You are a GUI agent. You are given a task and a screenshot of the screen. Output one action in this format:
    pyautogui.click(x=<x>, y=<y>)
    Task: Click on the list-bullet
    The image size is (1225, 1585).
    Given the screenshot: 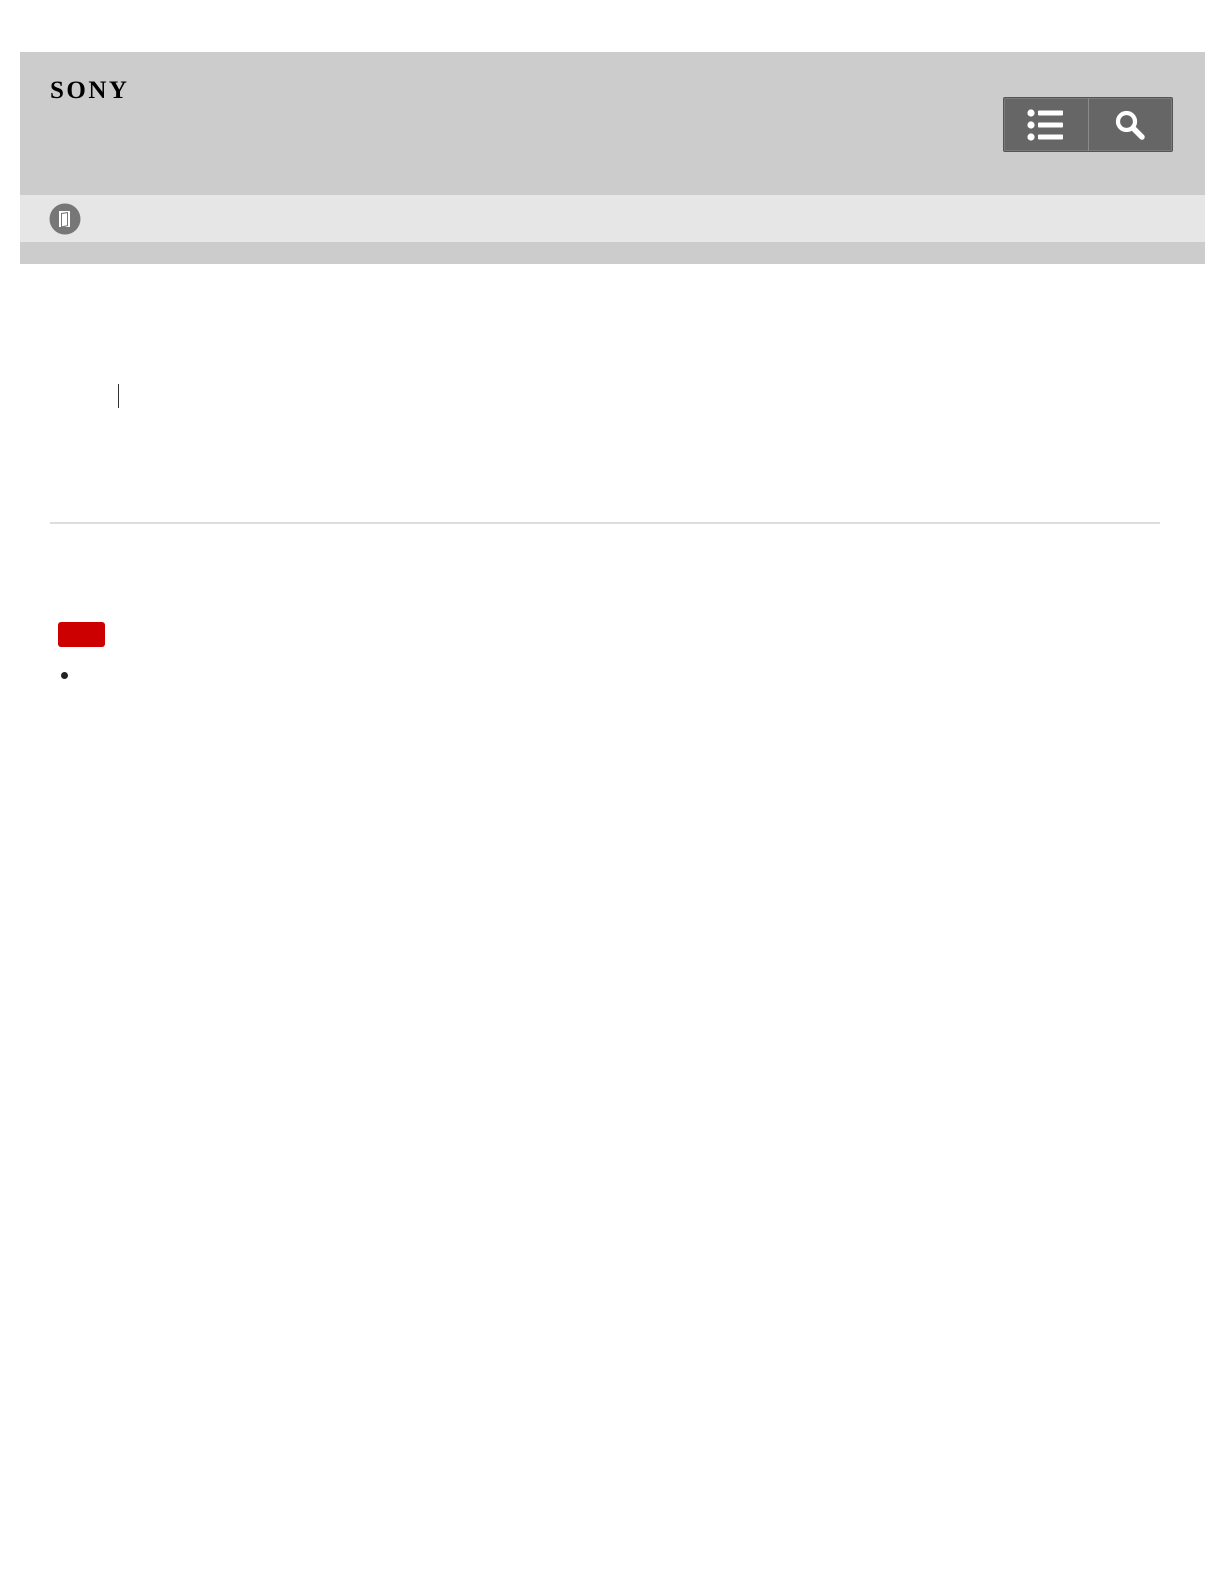 What is the action you would take?
    pyautogui.click(x=64, y=675)
    